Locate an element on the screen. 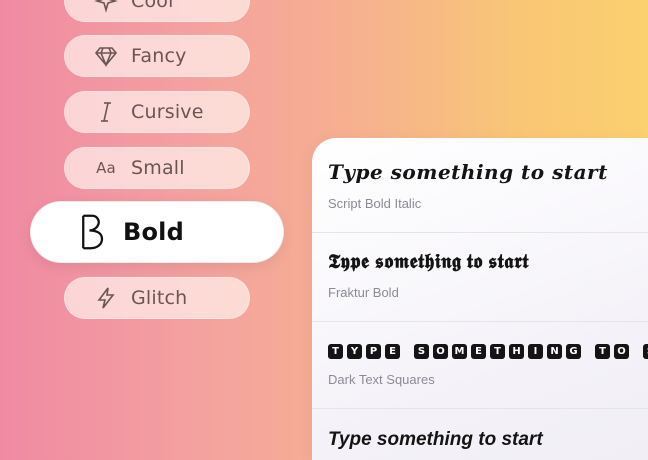 This screenshot has width=648, height=460. sparkle-icon is located at coordinates (106, 7).